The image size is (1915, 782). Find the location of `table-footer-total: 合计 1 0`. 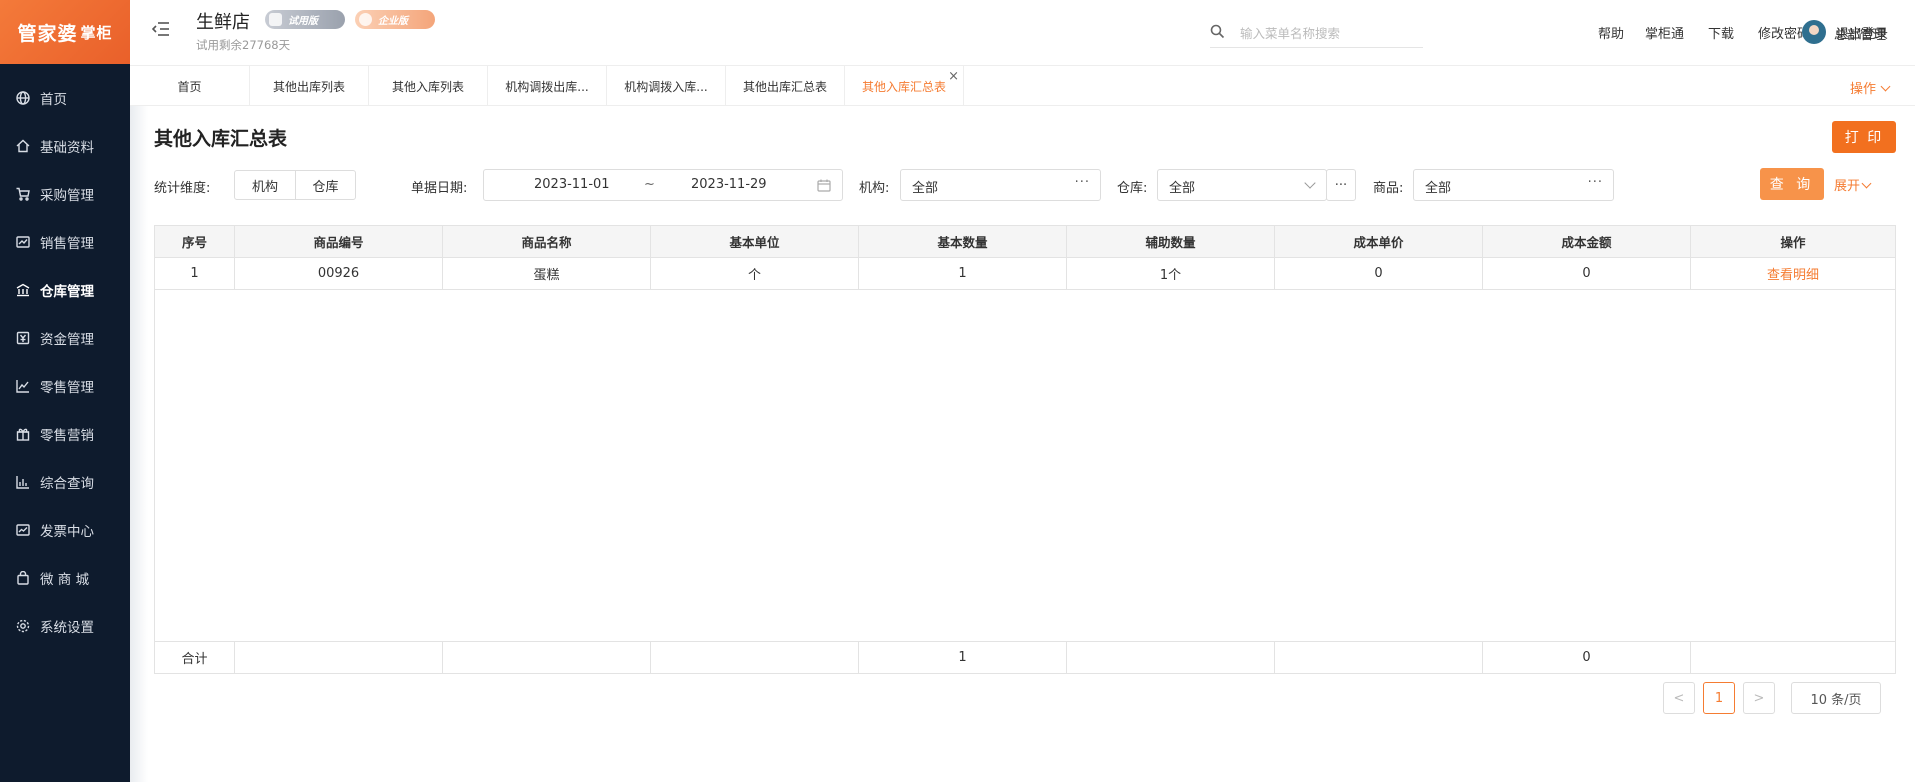

table-footer-total: 合计 1 0 is located at coordinates (1025, 657).